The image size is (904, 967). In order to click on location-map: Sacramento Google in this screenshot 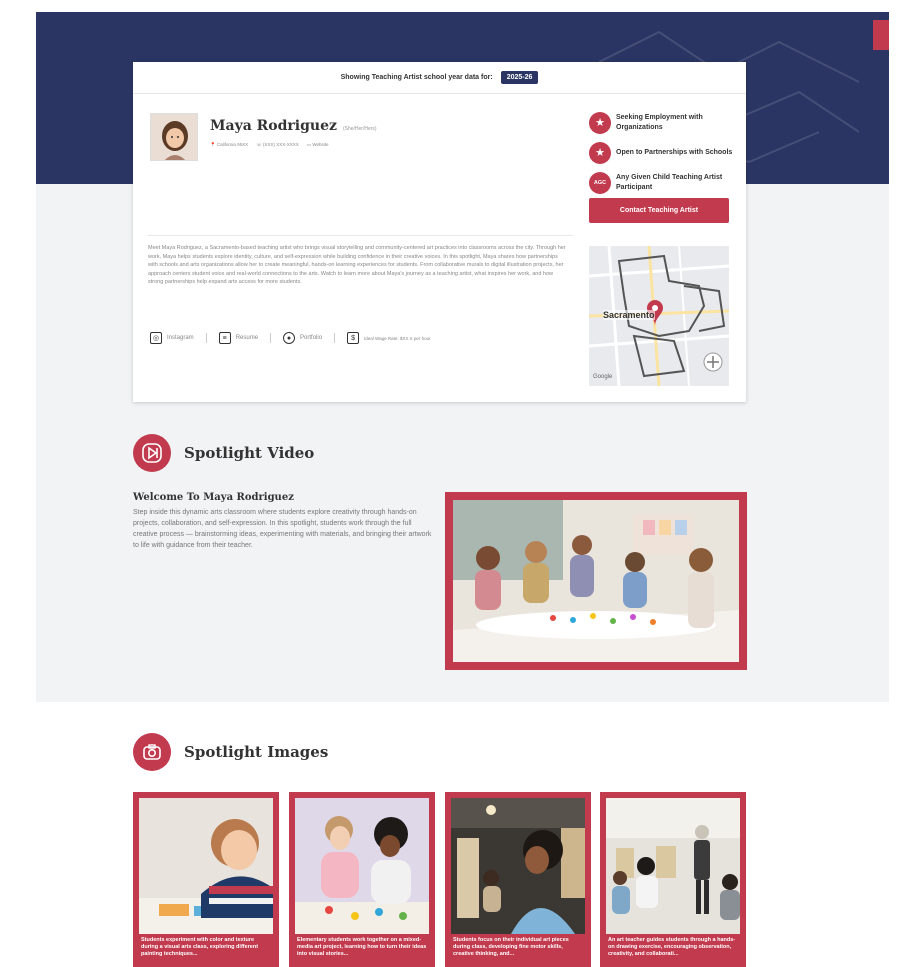, I will do `click(659, 316)`.